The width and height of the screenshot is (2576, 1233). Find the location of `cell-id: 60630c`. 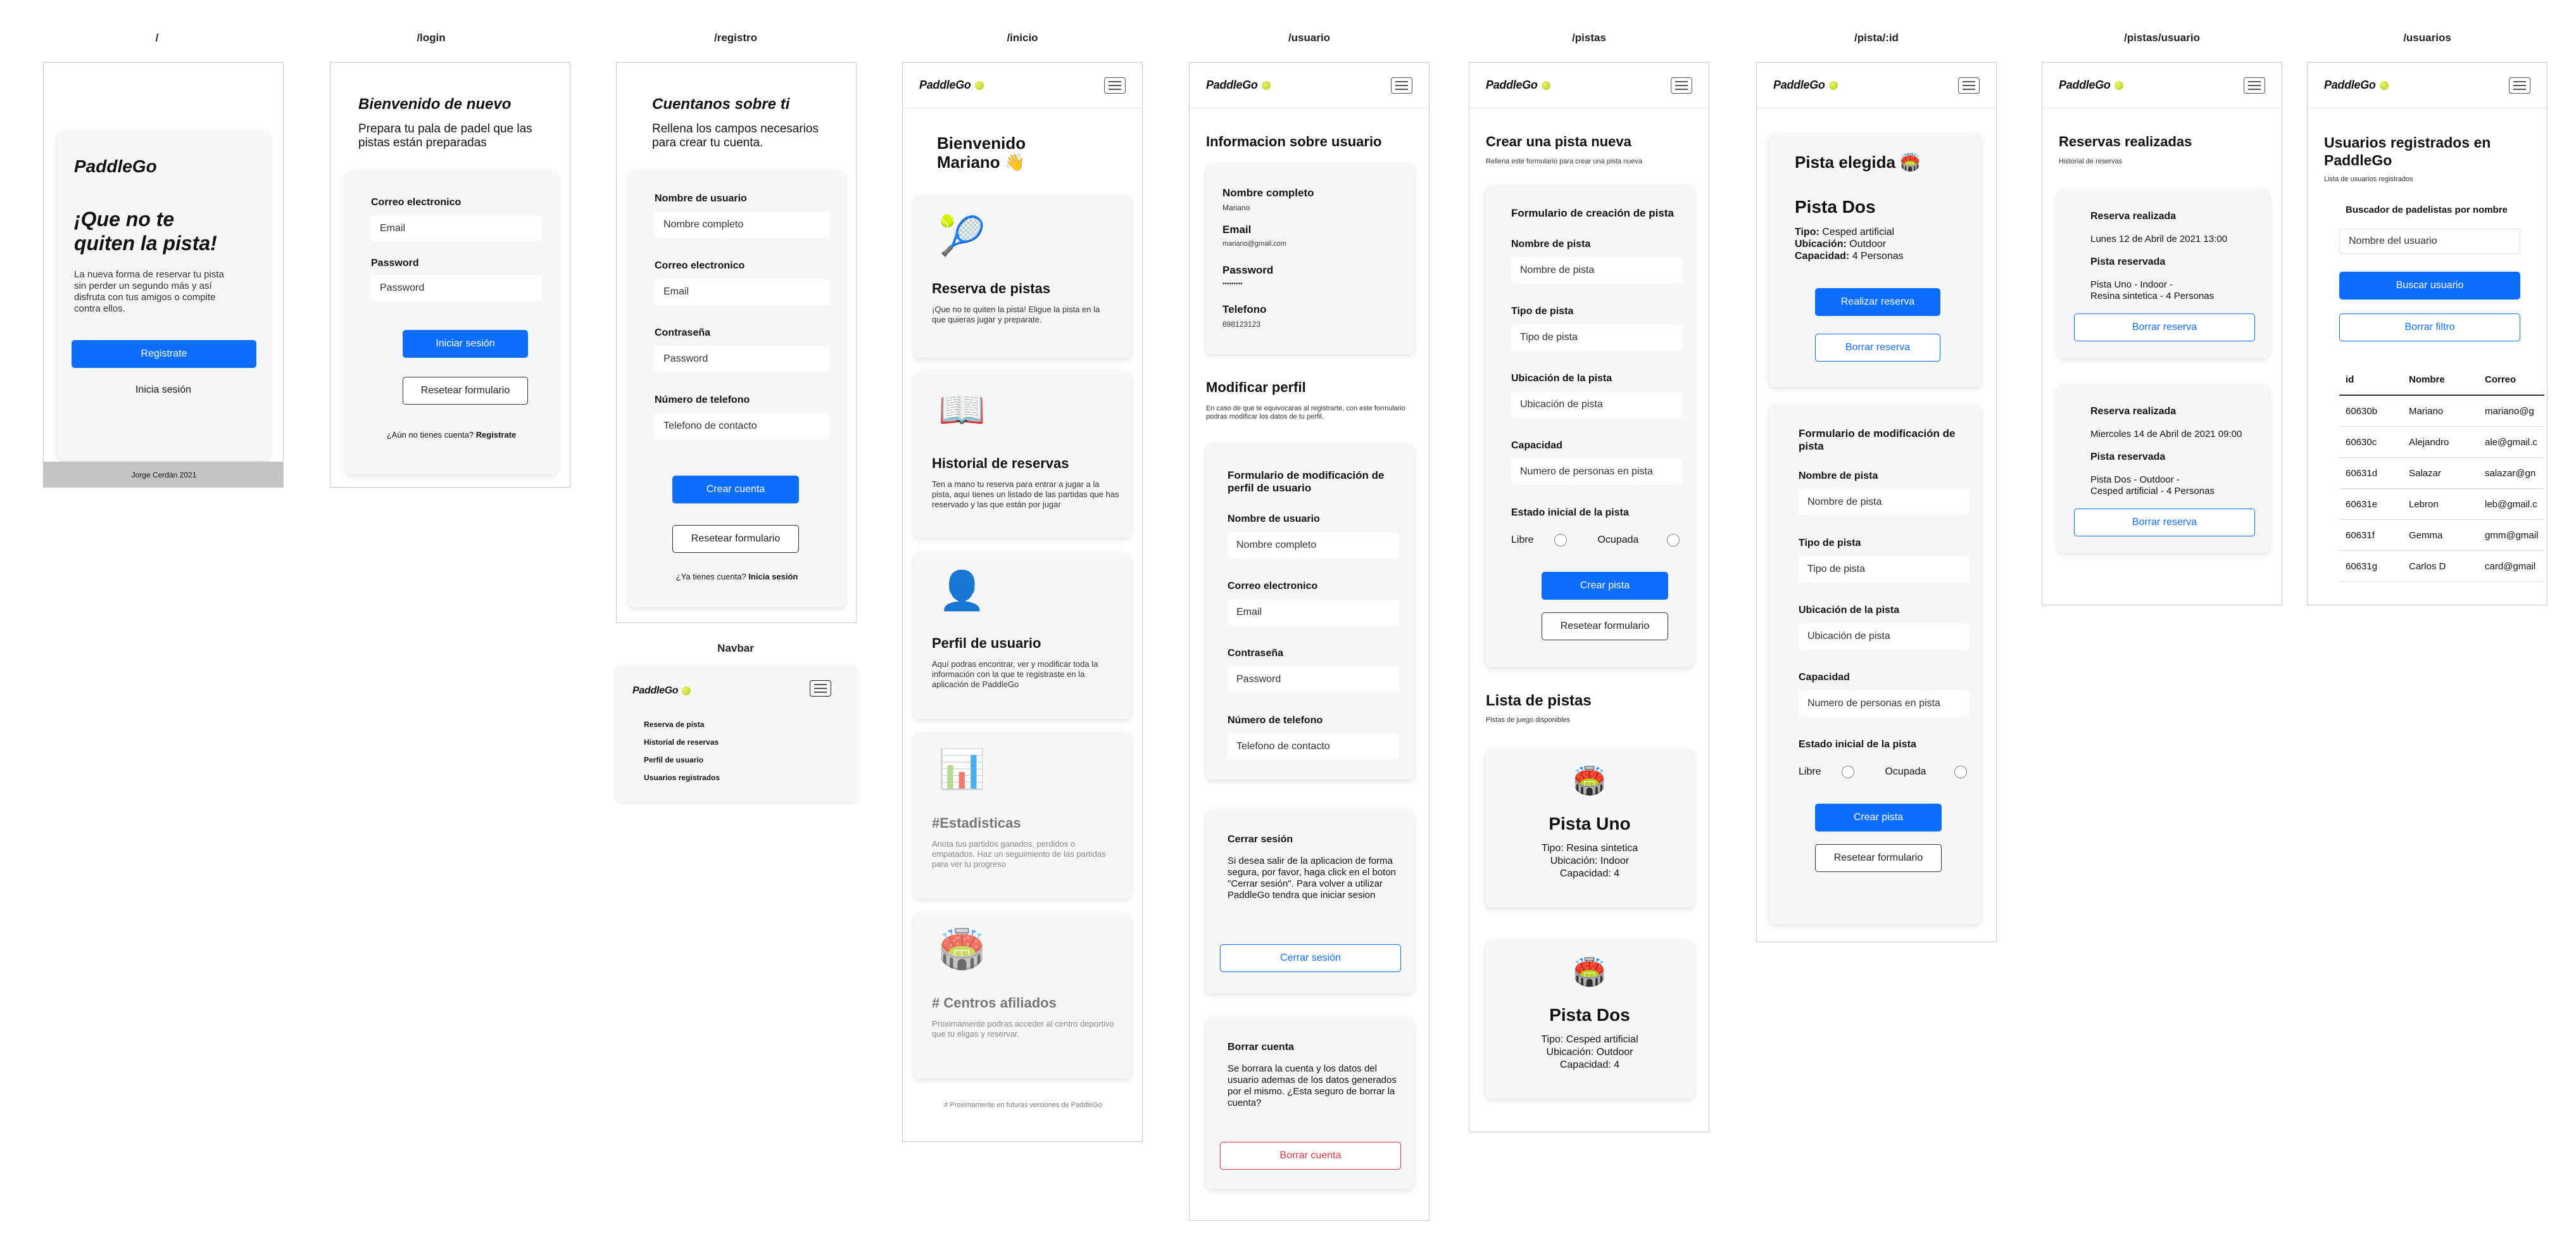

cell-id: 60630c is located at coordinates (2371, 442).